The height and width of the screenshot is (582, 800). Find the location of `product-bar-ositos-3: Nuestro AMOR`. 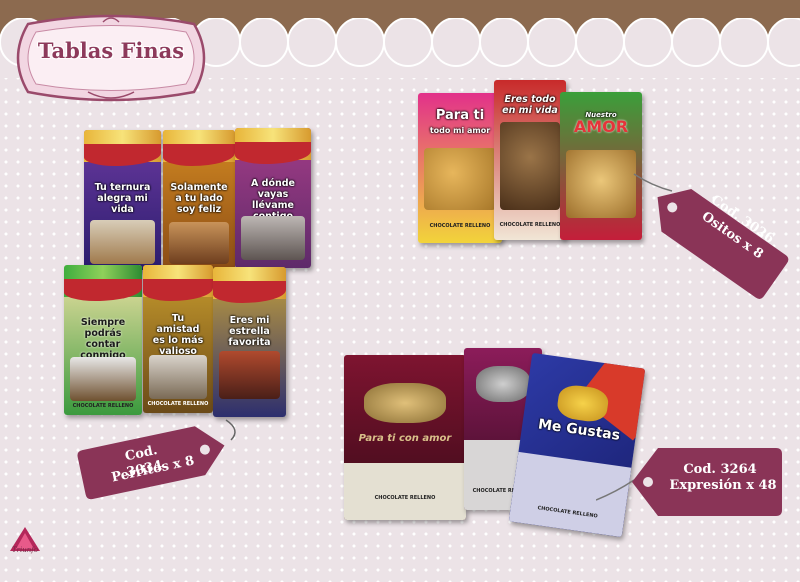

product-bar-ositos-3: Nuestro AMOR is located at coordinates (601, 166).